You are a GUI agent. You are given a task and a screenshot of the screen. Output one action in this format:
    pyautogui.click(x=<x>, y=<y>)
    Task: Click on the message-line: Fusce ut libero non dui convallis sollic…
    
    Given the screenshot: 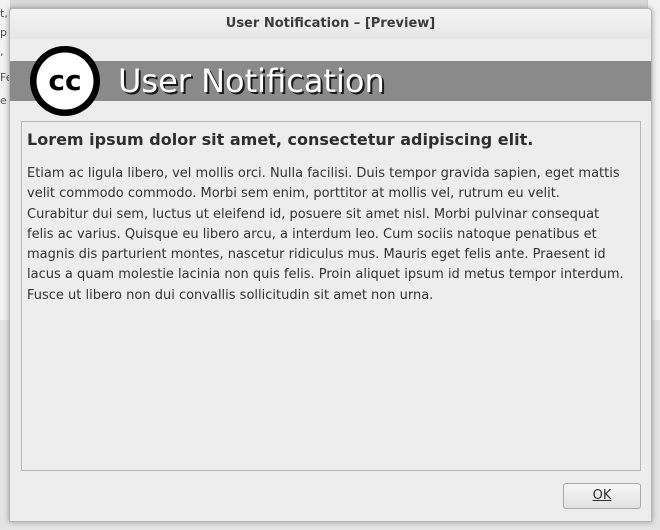 What is the action you would take?
    pyautogui.click(x=230, y=295)
    